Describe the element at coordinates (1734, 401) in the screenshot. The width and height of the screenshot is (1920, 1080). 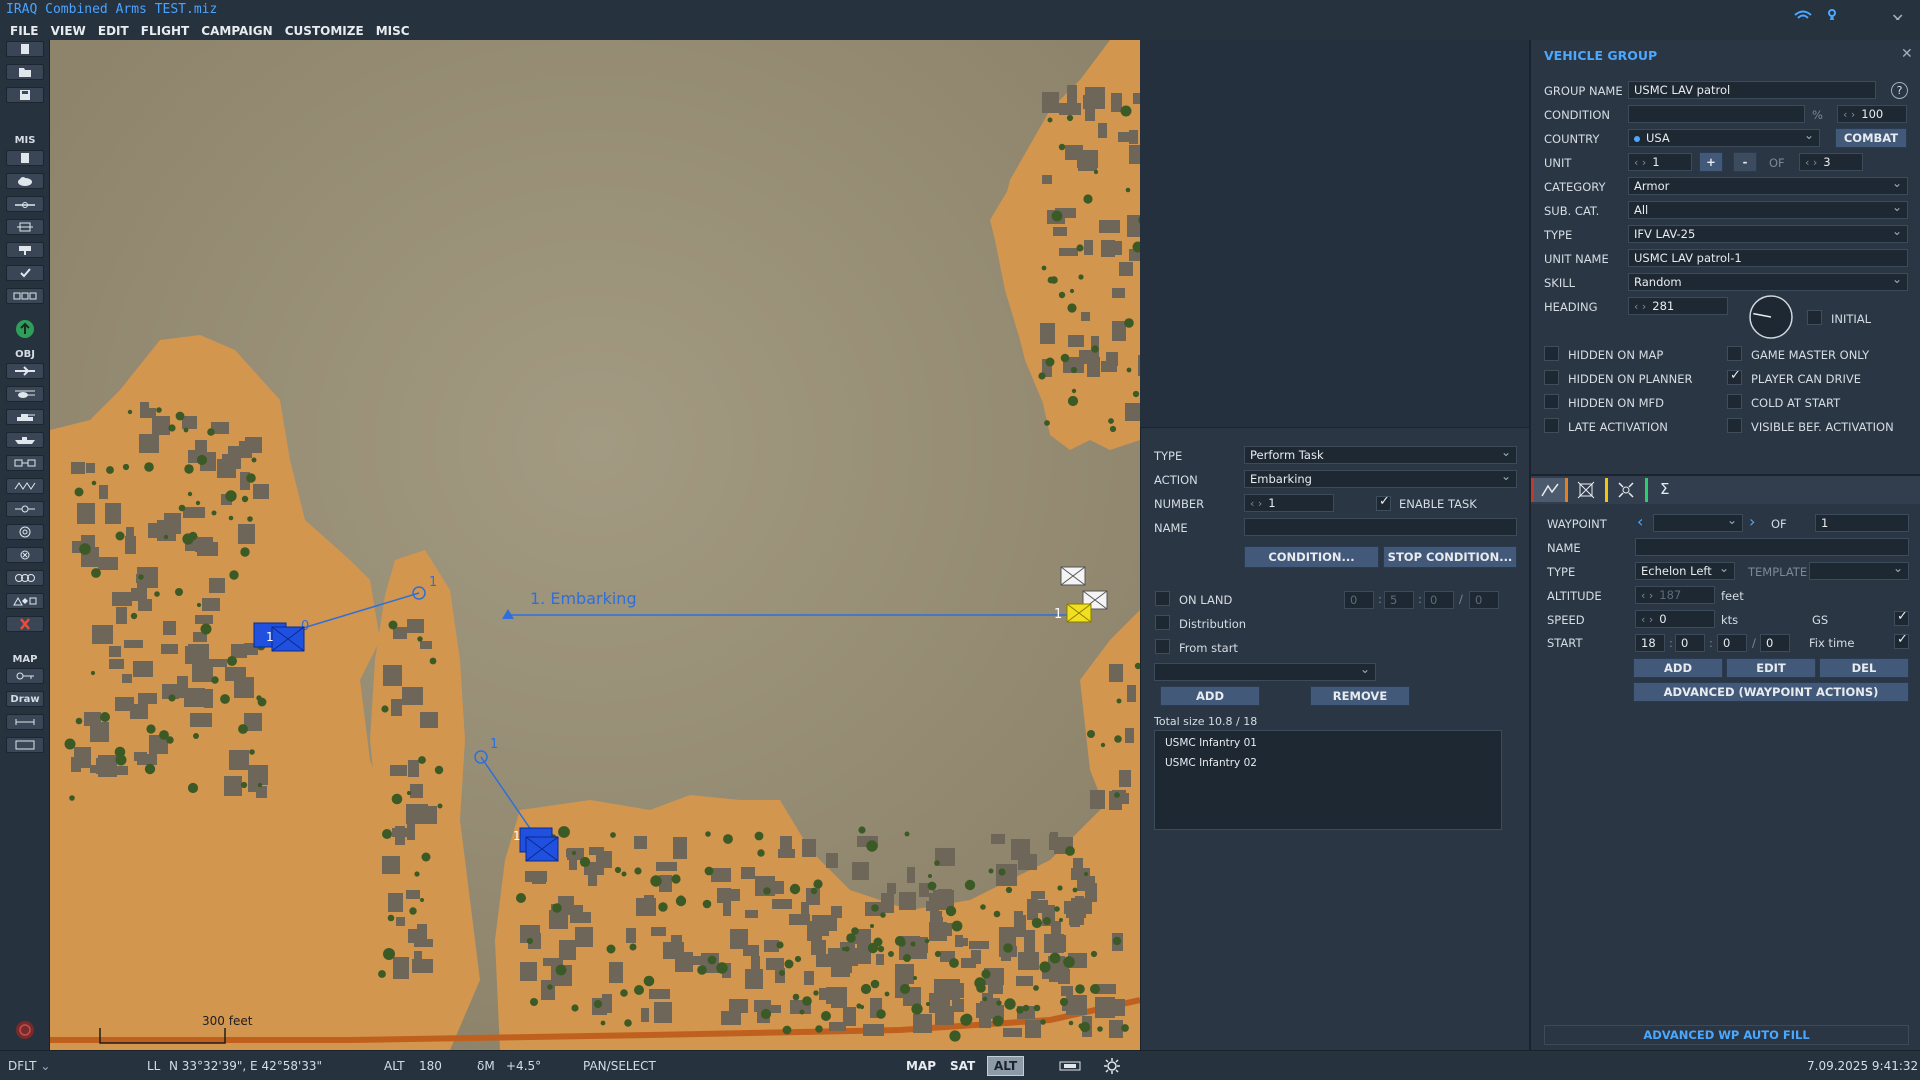
I see `cold-at-start-checkbox` at that location.